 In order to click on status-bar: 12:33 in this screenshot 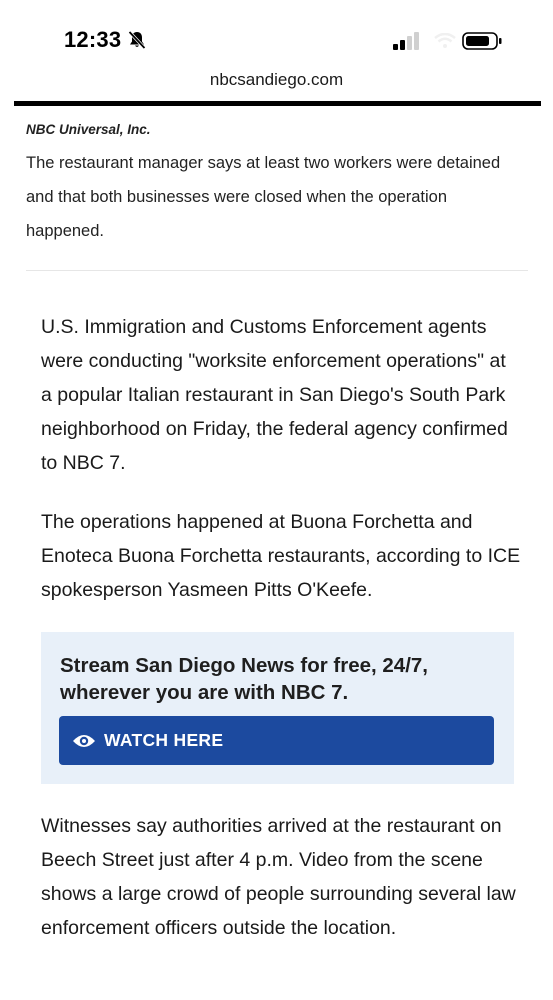, I will do `click(276, 31)`.